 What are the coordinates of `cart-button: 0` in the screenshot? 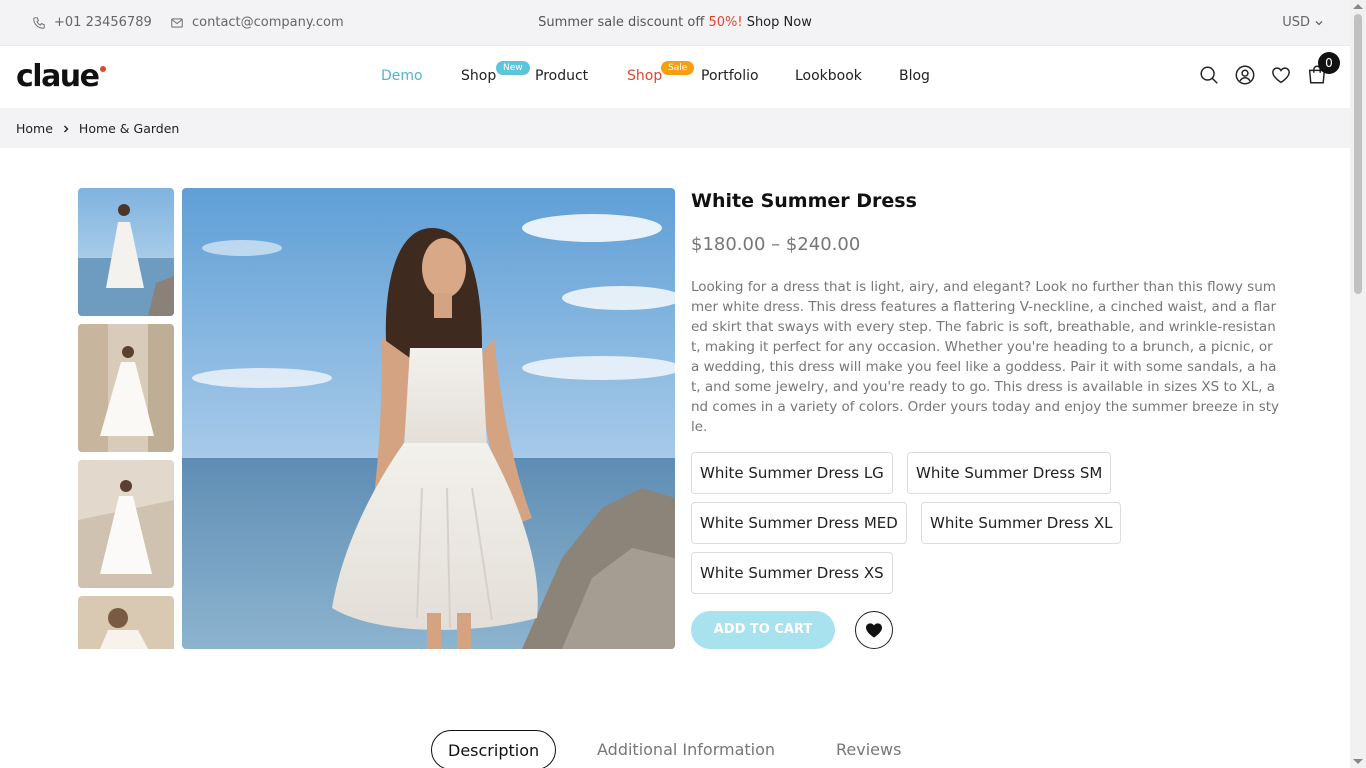 It's located at (1323, 69).